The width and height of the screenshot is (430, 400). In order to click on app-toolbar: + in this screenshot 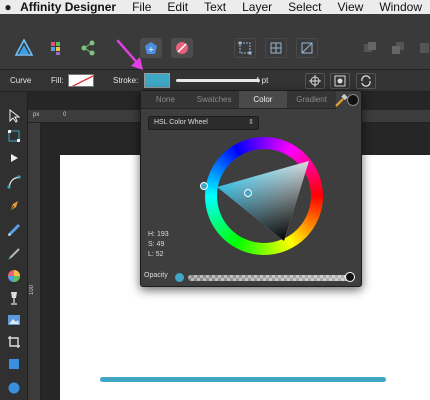, I will do `click(215, 42)`.